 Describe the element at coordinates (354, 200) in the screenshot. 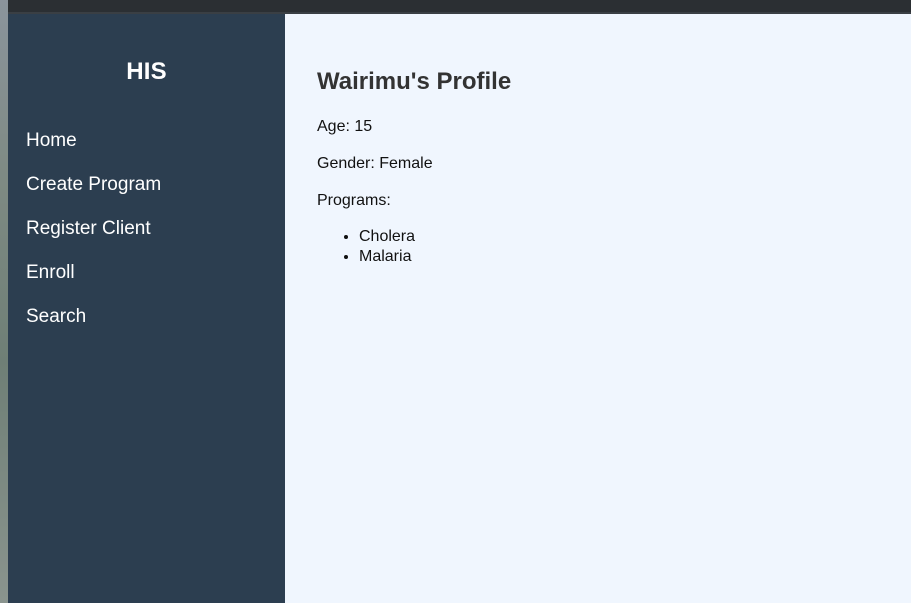

I see `programs-label: Programs:` at that location.